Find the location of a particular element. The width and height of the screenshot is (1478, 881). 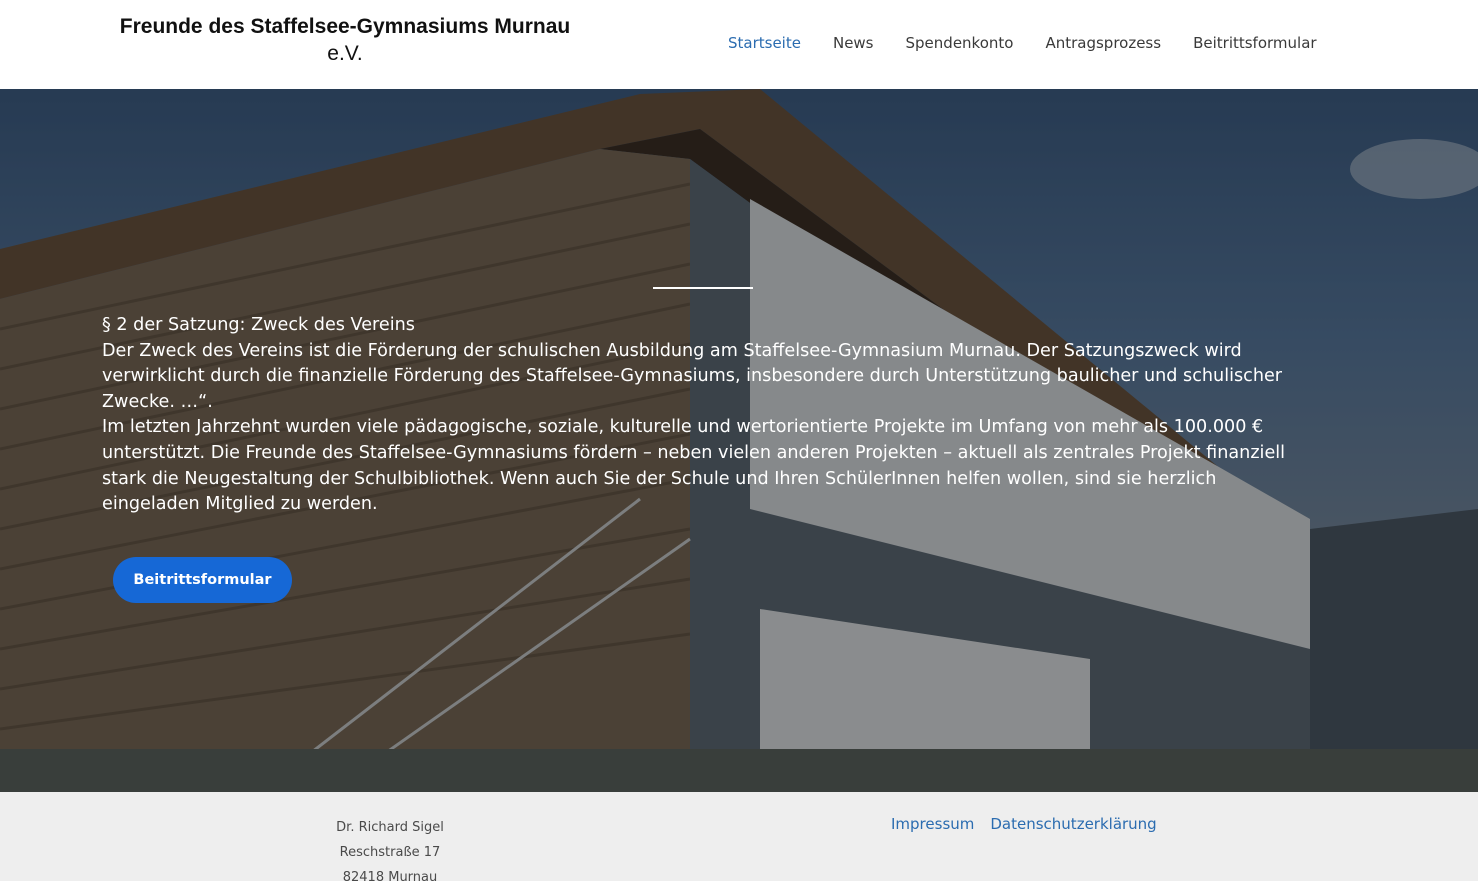

logo-title: Freunde des Staffelsee-Gymnasiums Murnau is located at coordinates (345, 26).